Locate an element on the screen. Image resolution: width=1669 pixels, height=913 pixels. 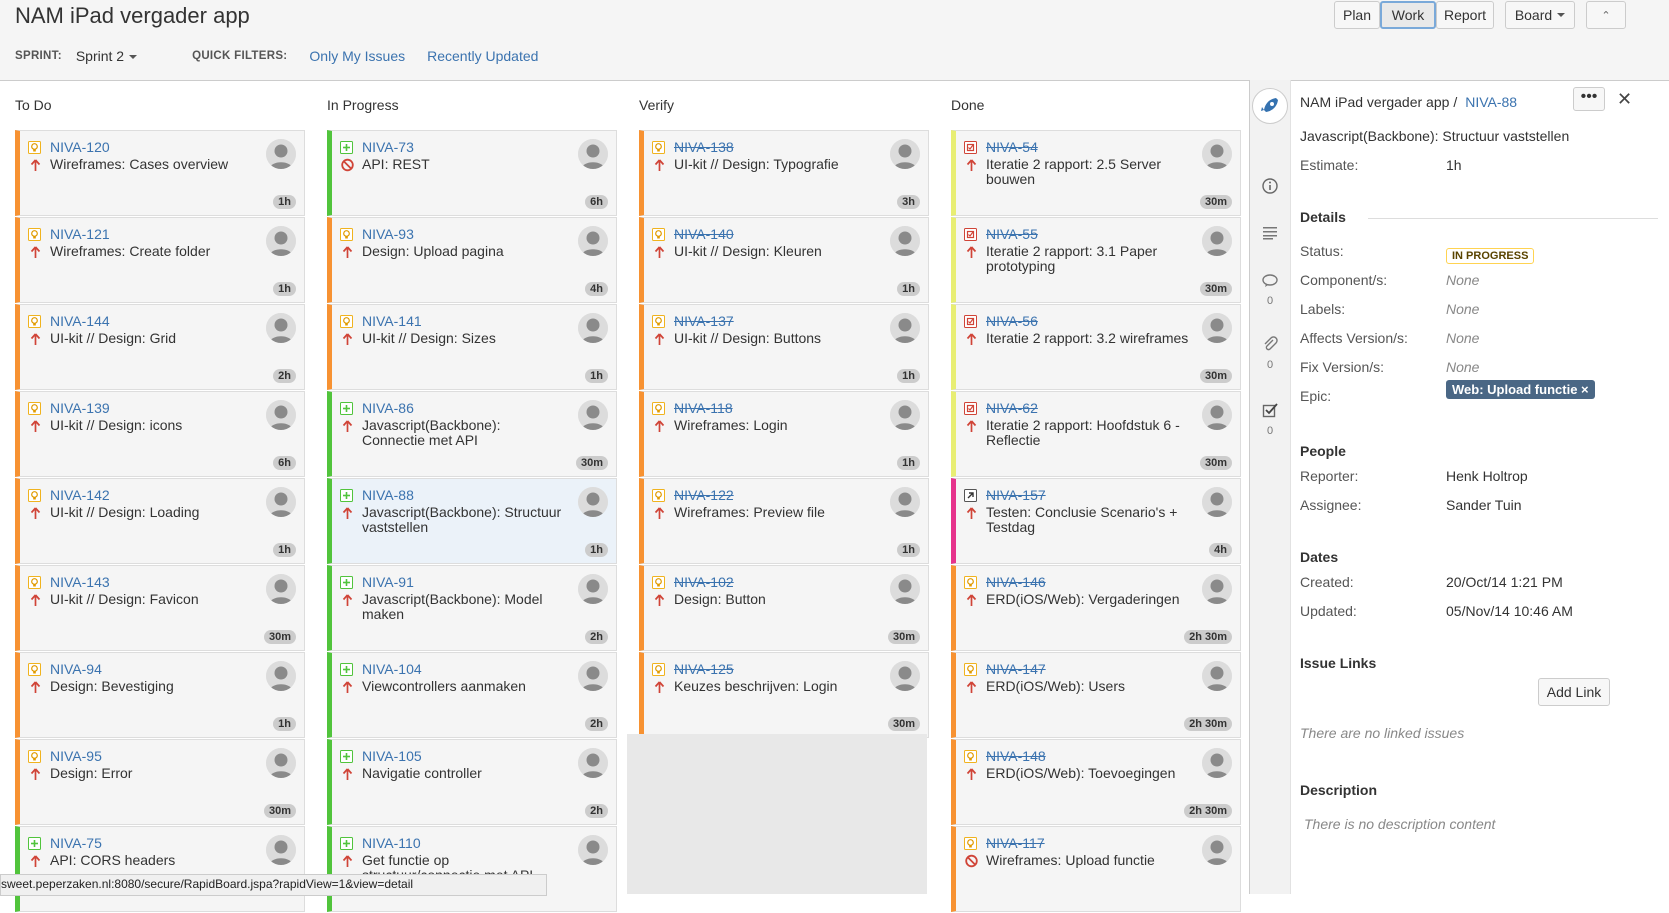
issue-key: NIVA-141 is located at coordinates (392, 321).